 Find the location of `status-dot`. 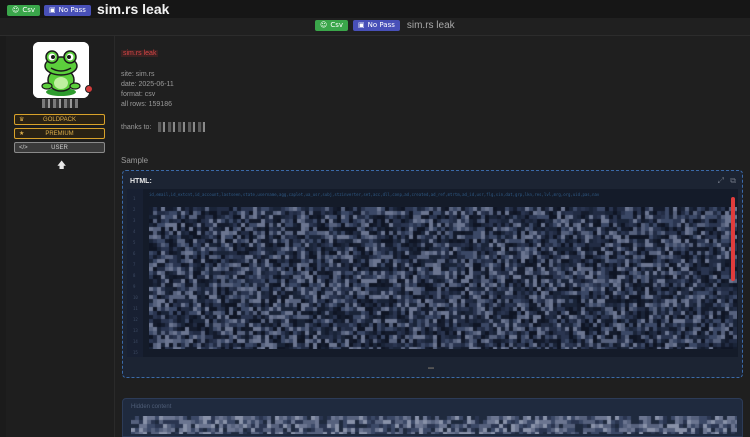

status-dot is located at coordinates (89, 89).